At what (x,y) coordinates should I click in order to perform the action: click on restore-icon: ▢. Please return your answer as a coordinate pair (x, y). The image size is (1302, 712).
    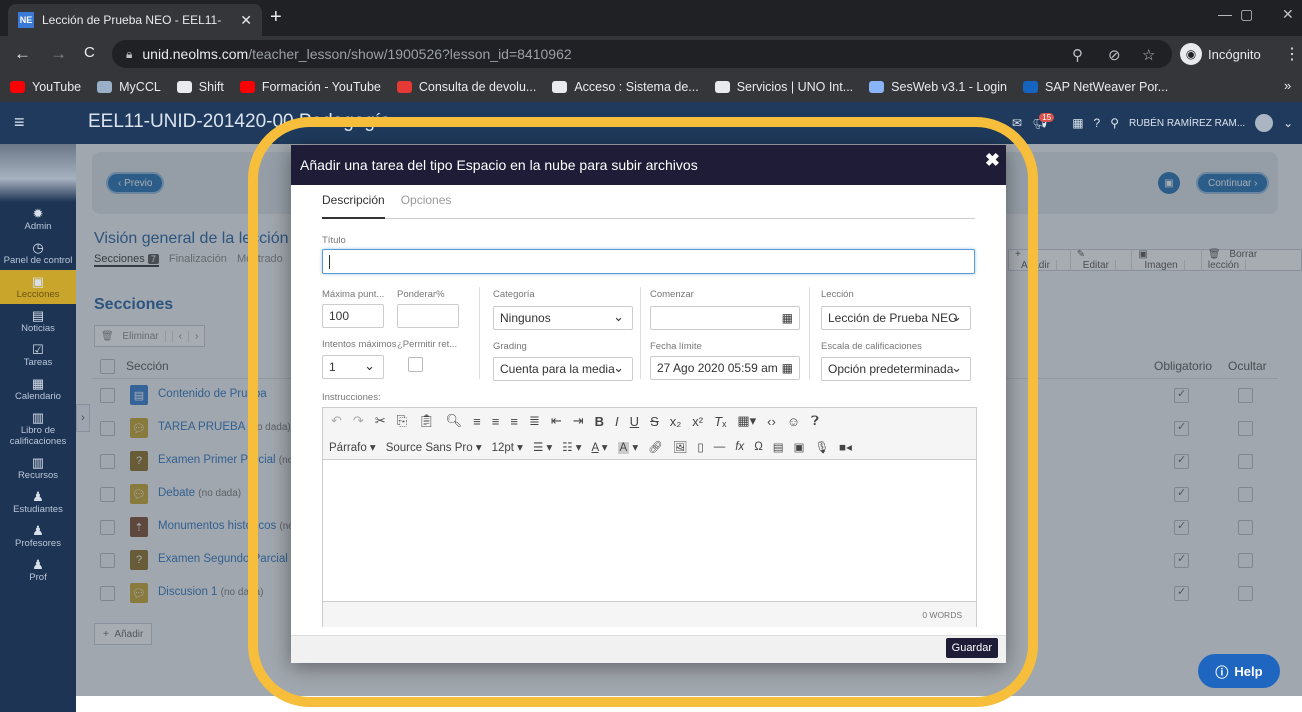
    Looking at the image, I should click on (1246, 14).